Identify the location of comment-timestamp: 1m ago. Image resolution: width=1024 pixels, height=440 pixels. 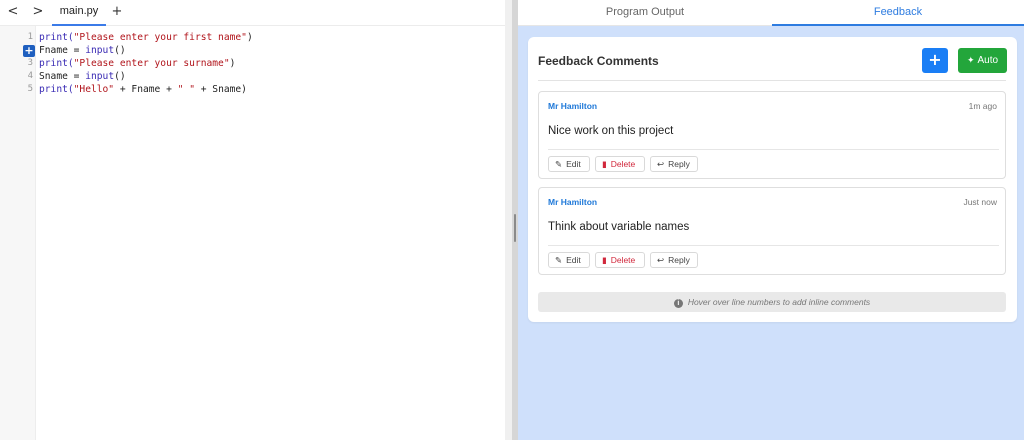
(982, 106).